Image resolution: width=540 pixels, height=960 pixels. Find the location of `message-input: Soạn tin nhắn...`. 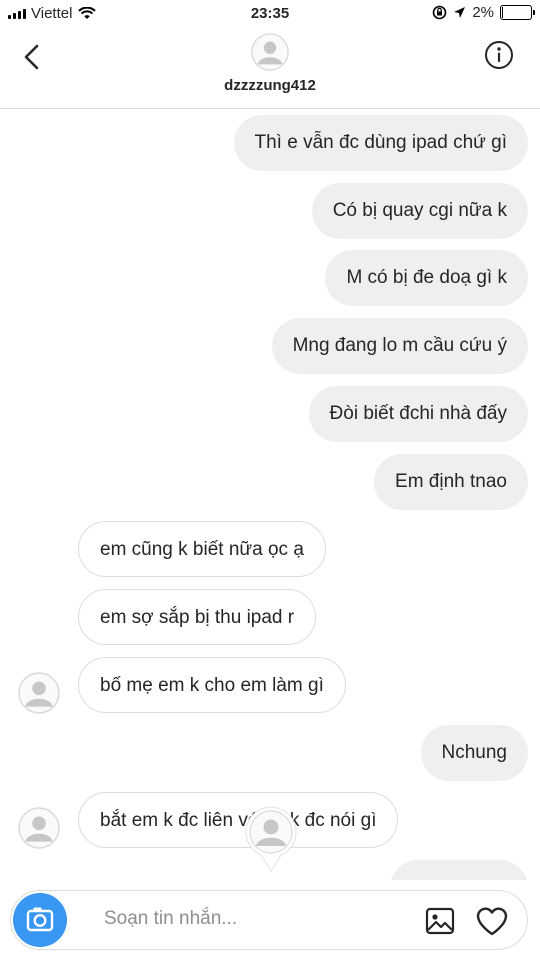

message-input: Soạn tin nhắn... is located at coordinates (170, 919).